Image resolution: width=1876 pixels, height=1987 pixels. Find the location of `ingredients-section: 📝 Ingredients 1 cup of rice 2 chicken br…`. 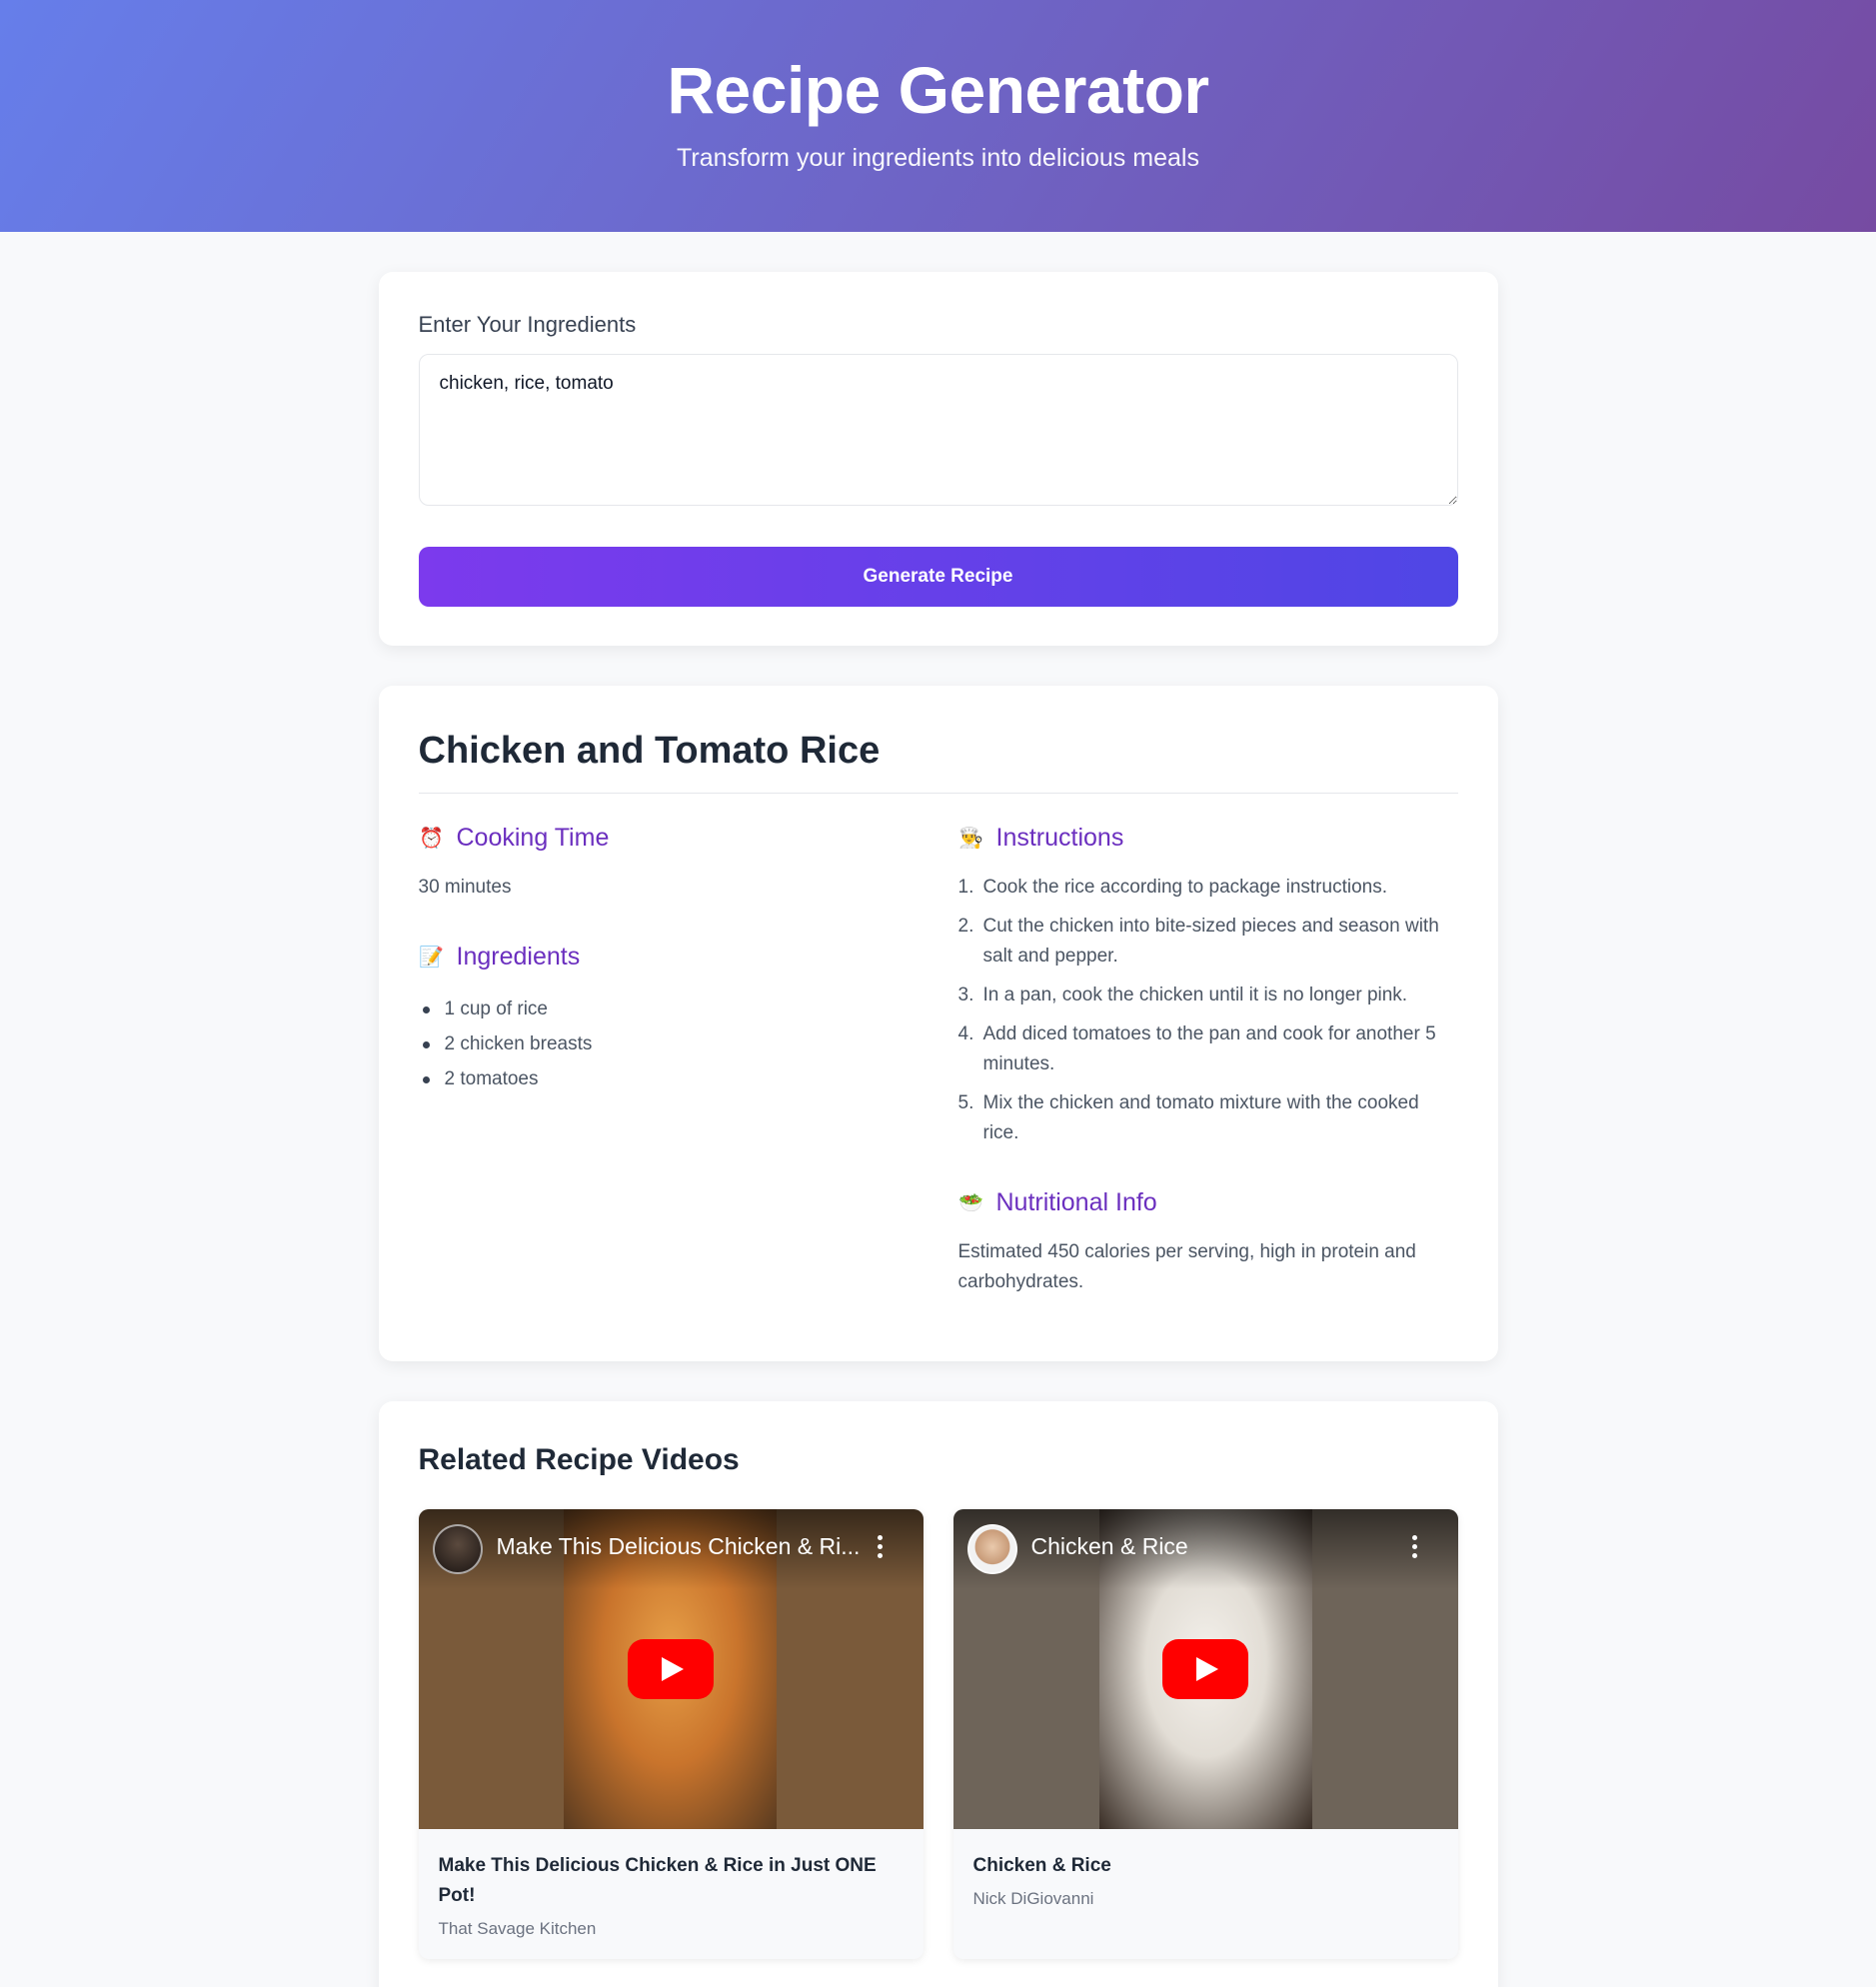

ingredients-section: 📝 Ingredients 1 cup of rice 2 chicken br… is located at coordinates (669, 1019).